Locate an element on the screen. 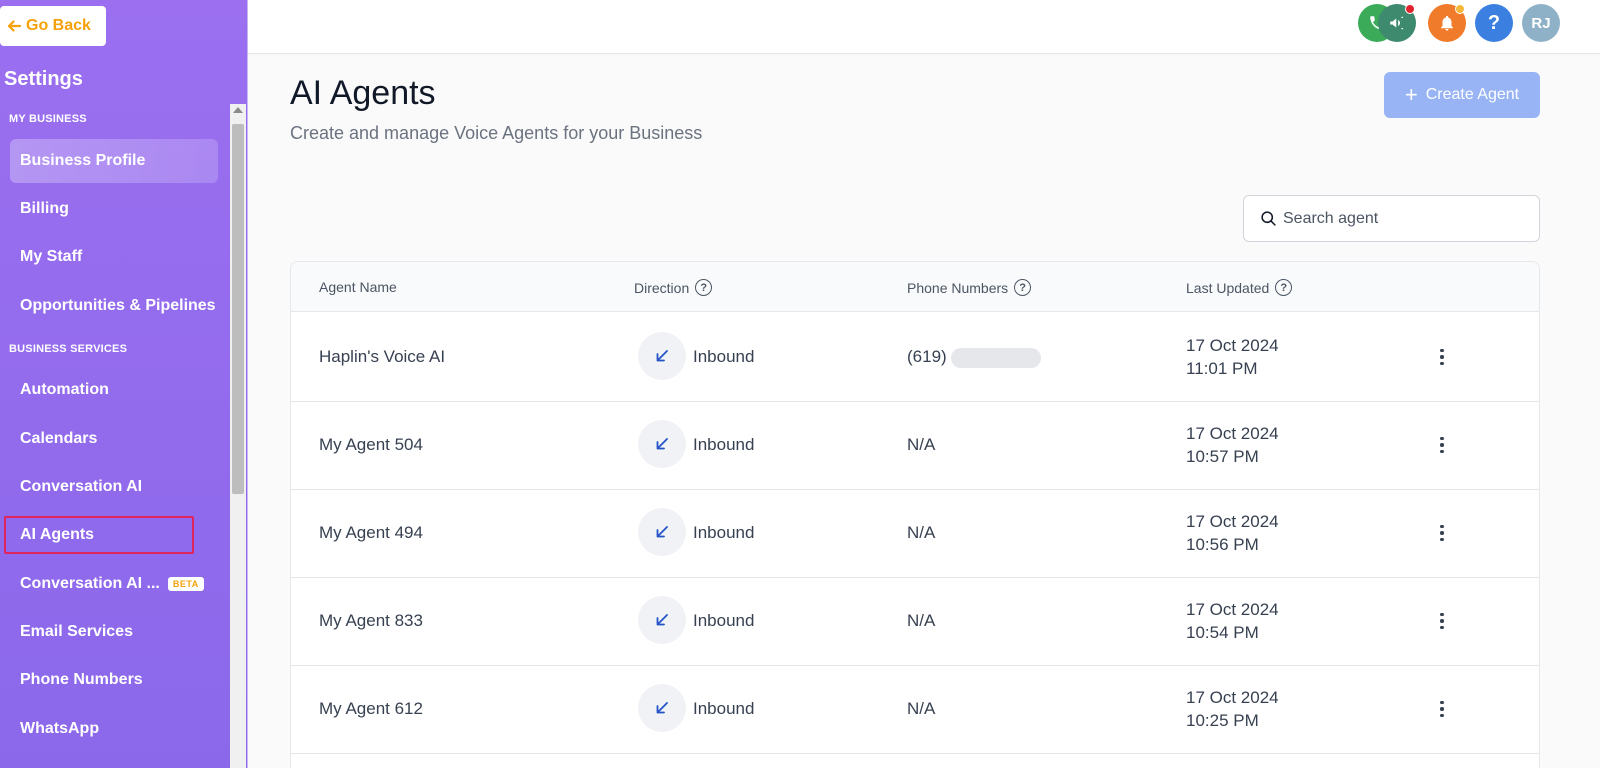 The image size is (1600, 768). sidebar-item-label: Phone Numbers is located at coordinates (81, 679).